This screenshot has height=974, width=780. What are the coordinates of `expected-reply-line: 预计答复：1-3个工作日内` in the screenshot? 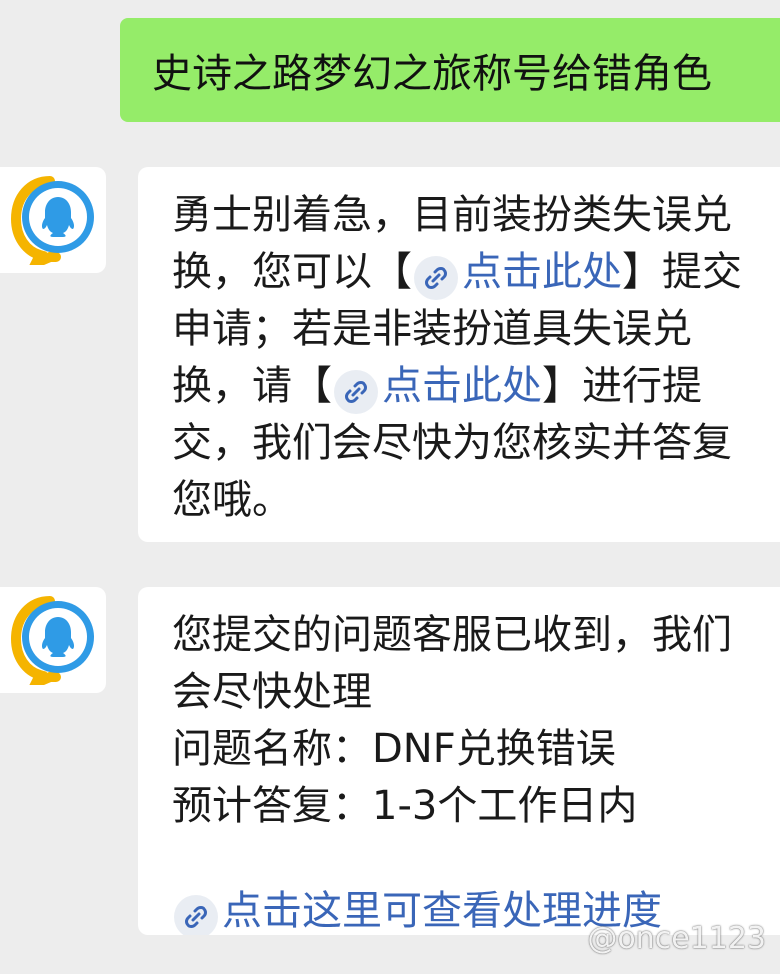 It's located at (405, 806).